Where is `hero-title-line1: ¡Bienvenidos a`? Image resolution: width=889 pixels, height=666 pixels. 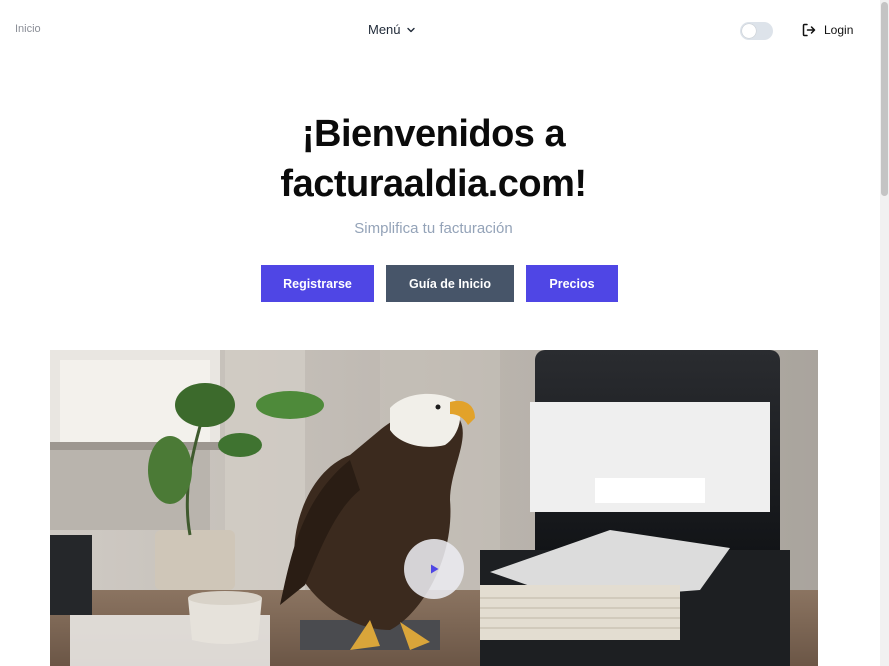
hero-title-line1: ¡Bienvenidos a is located at coordinates (433, 134).